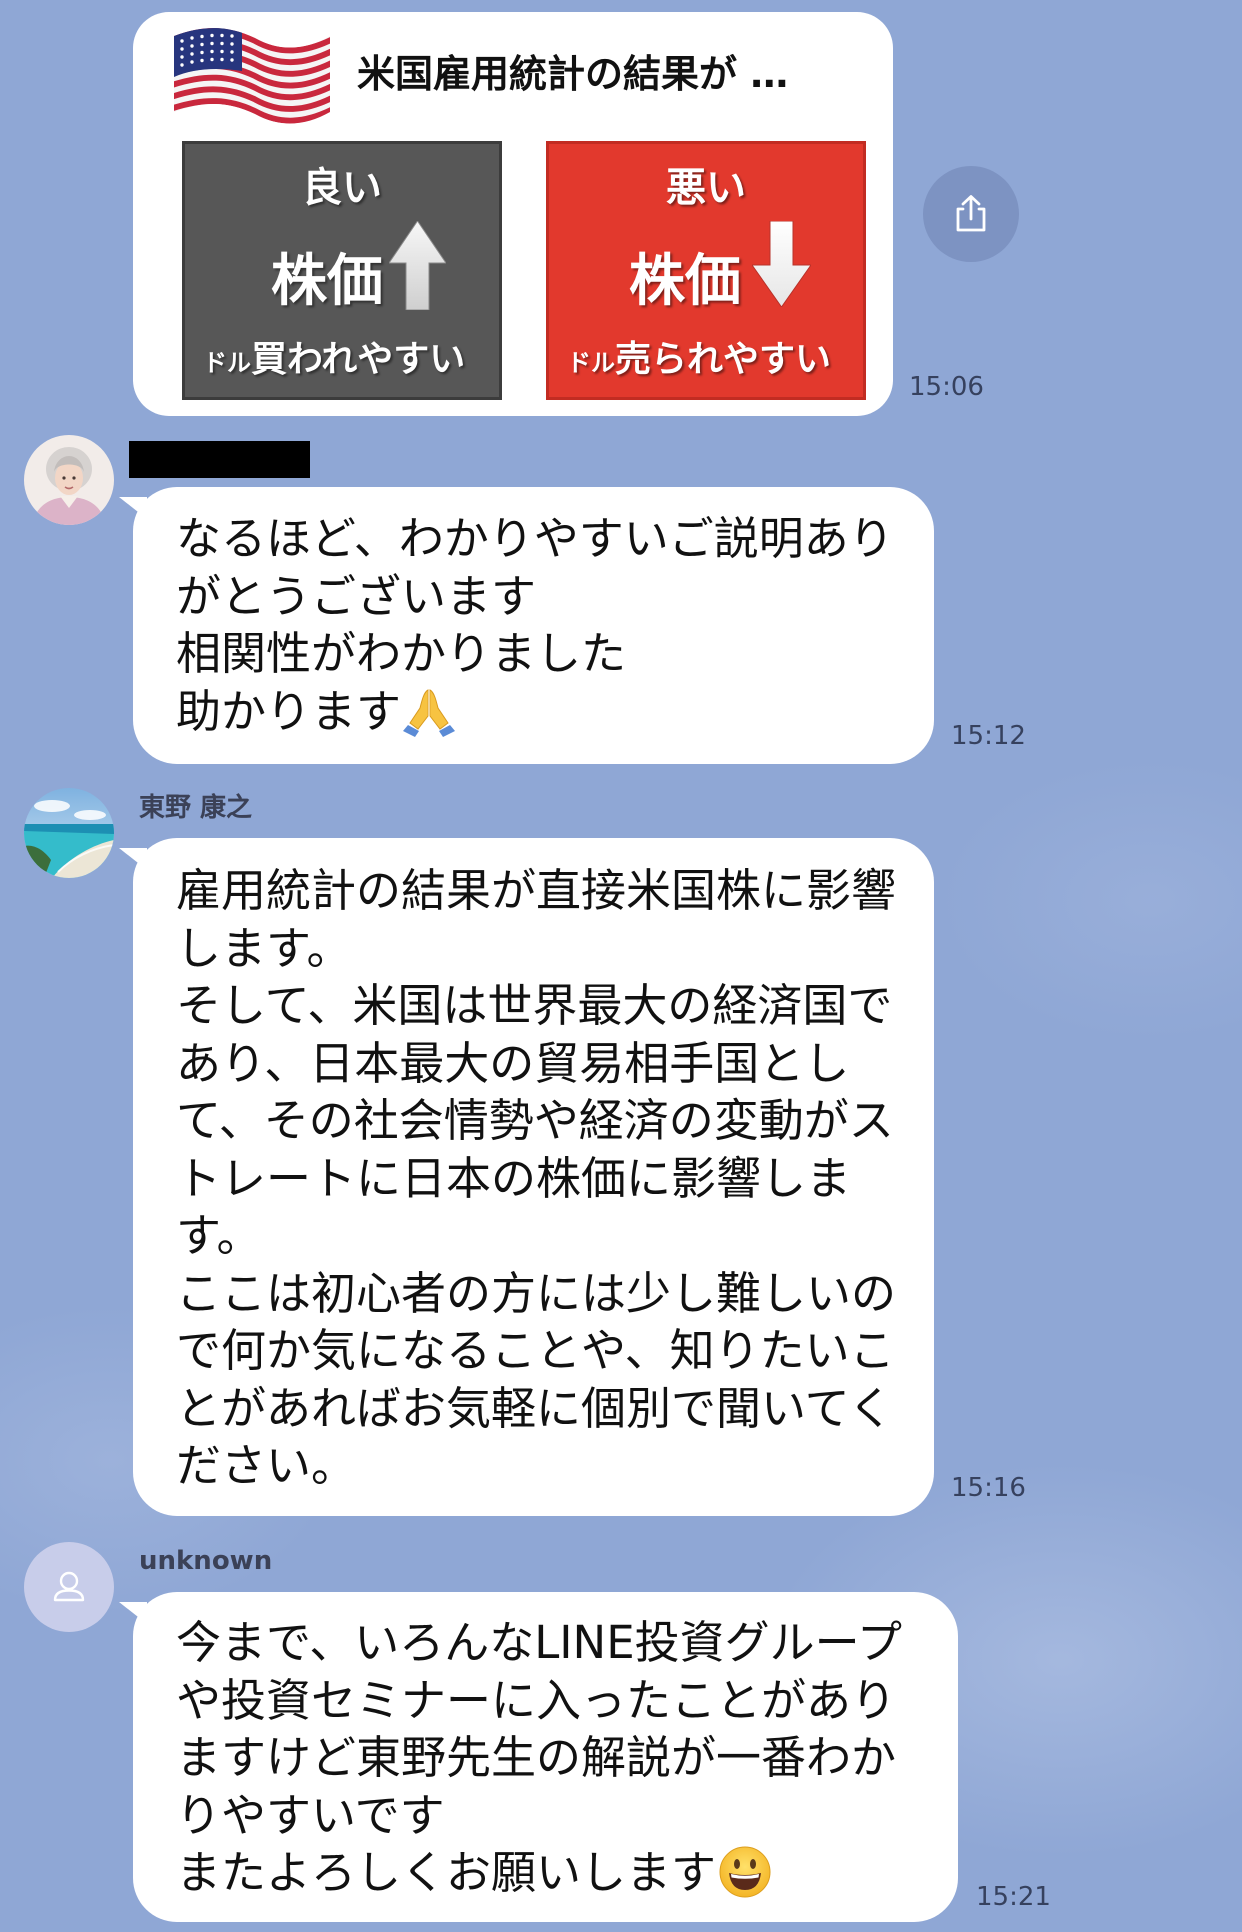  I want to click on message-time: 15:21, so click(1013, 1897).